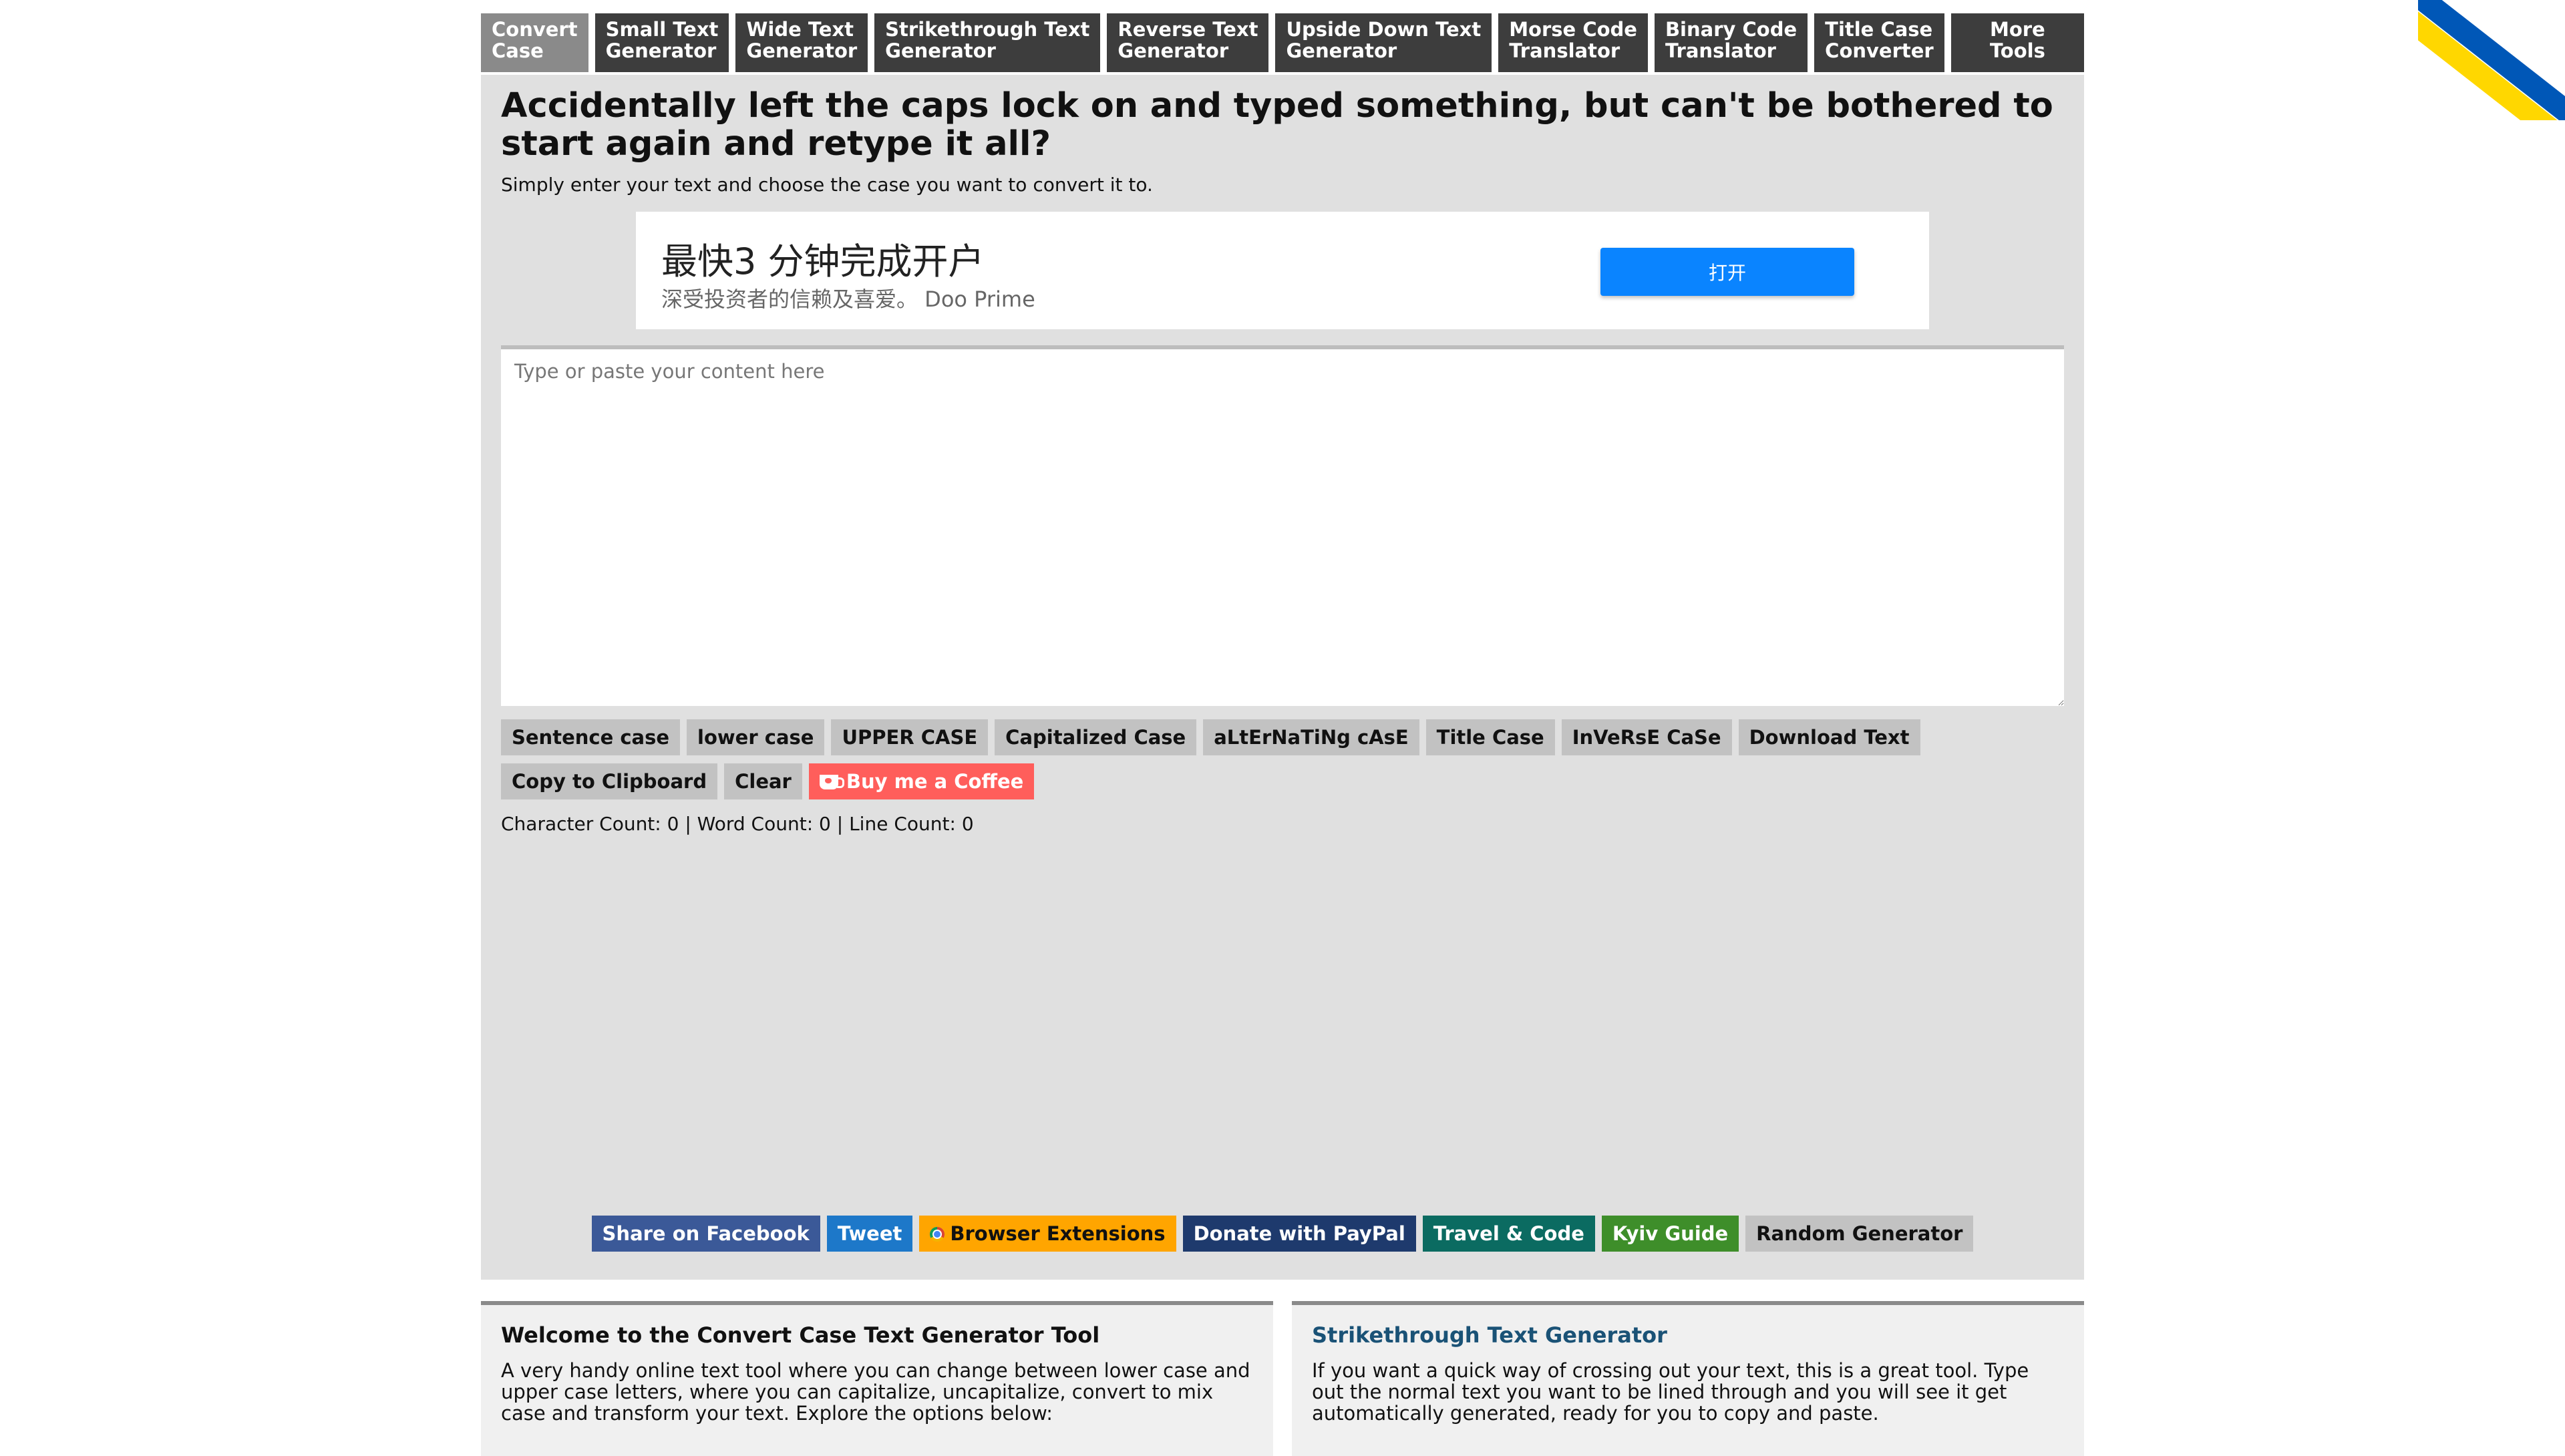 This screenshot has height=1456, width=2565. I want to click on nav-more-tools: More Tools, so click(2017, 42).